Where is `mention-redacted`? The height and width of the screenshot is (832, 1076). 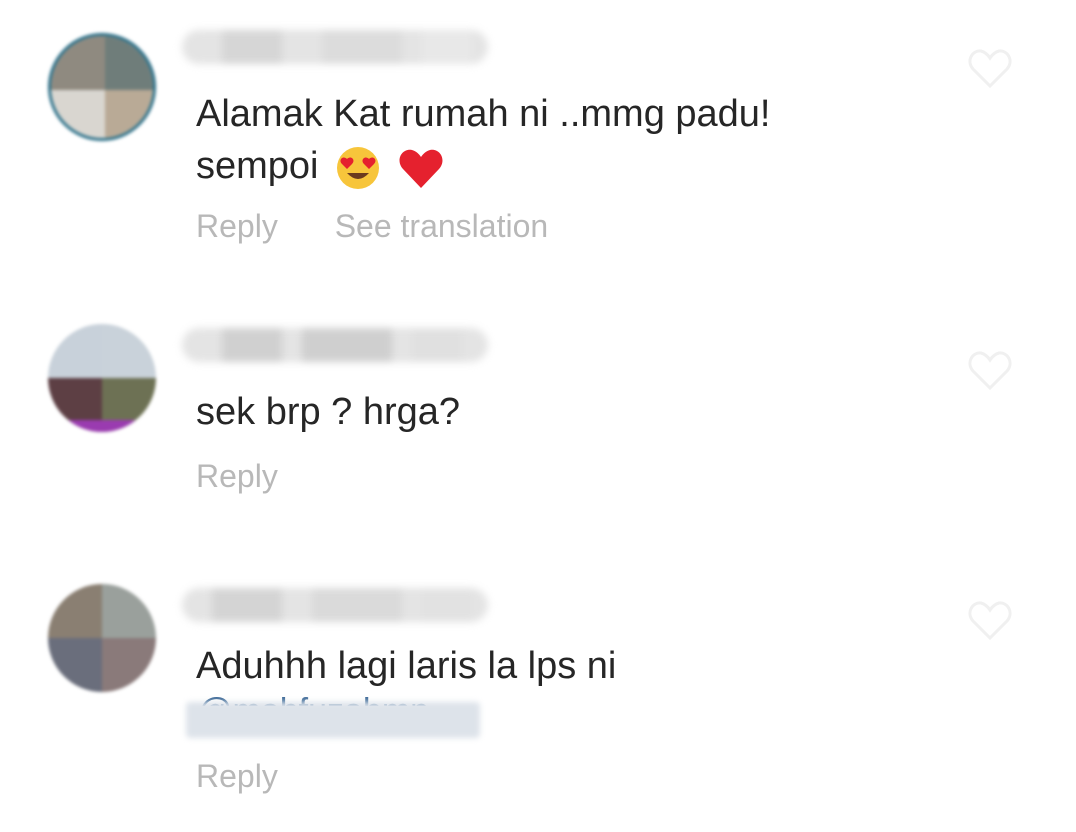 mention-redacted is located at coordinates (333, 720).